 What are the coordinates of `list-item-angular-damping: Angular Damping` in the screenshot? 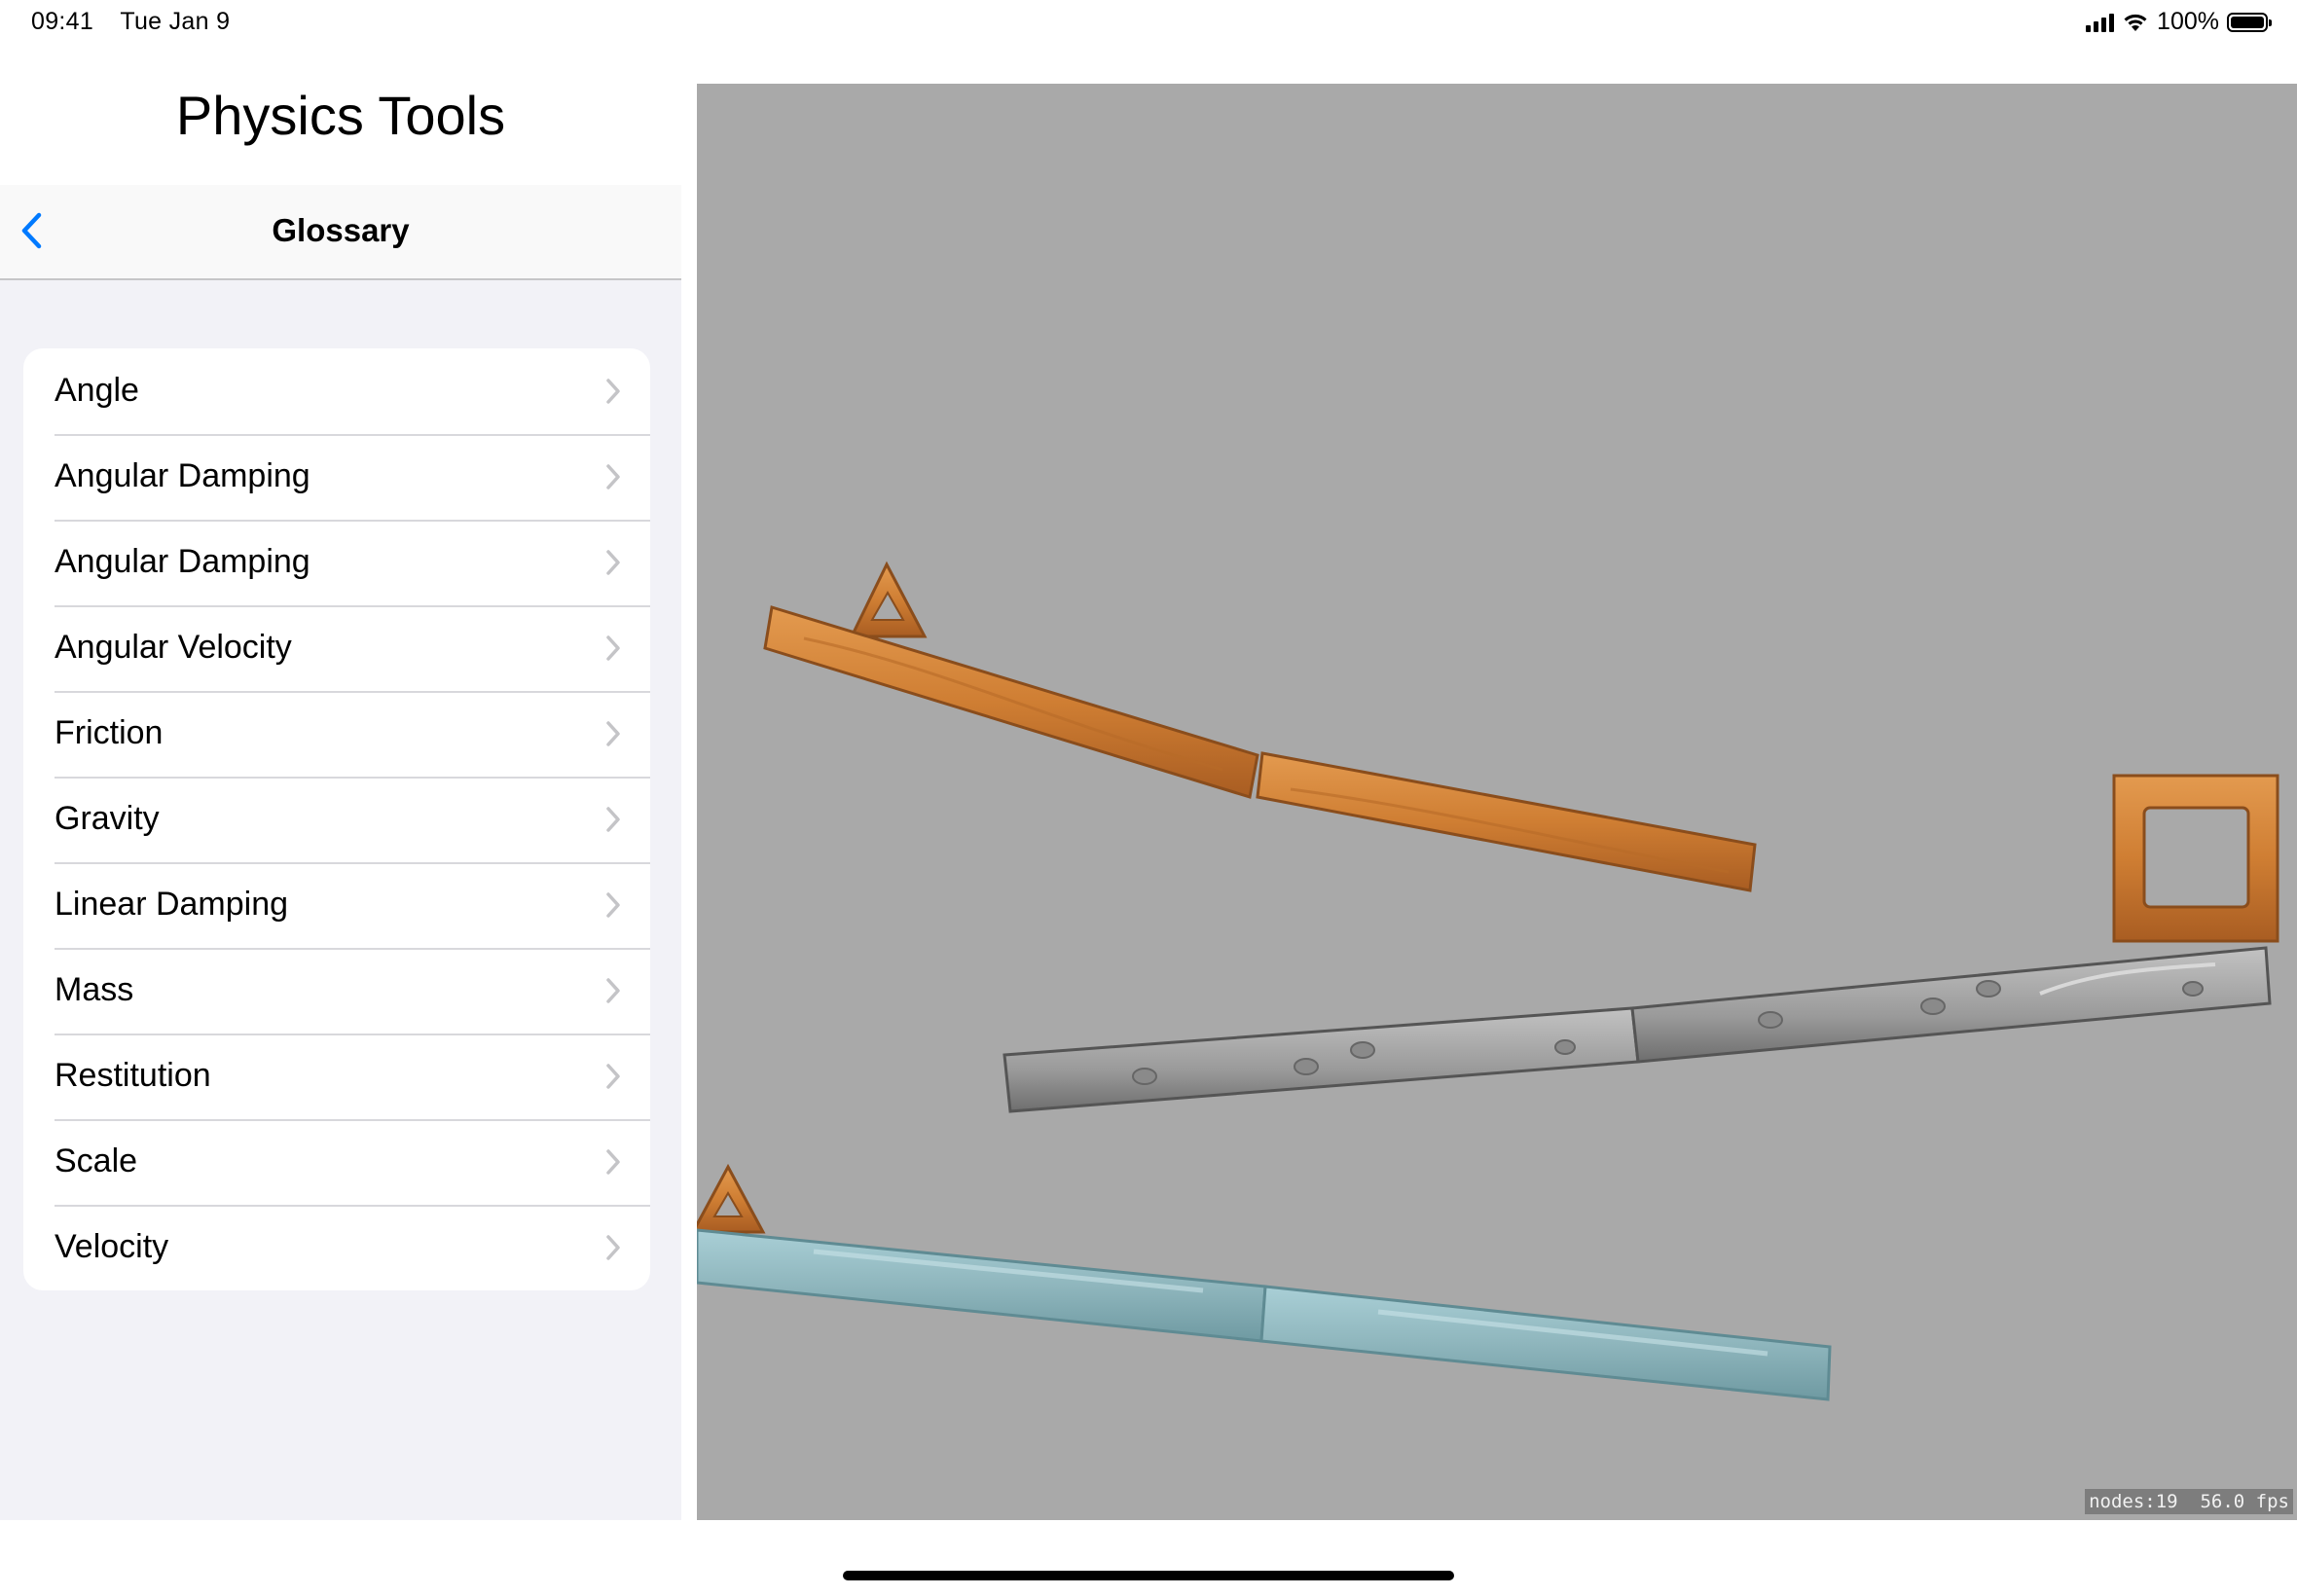 It's located at (336, 477).